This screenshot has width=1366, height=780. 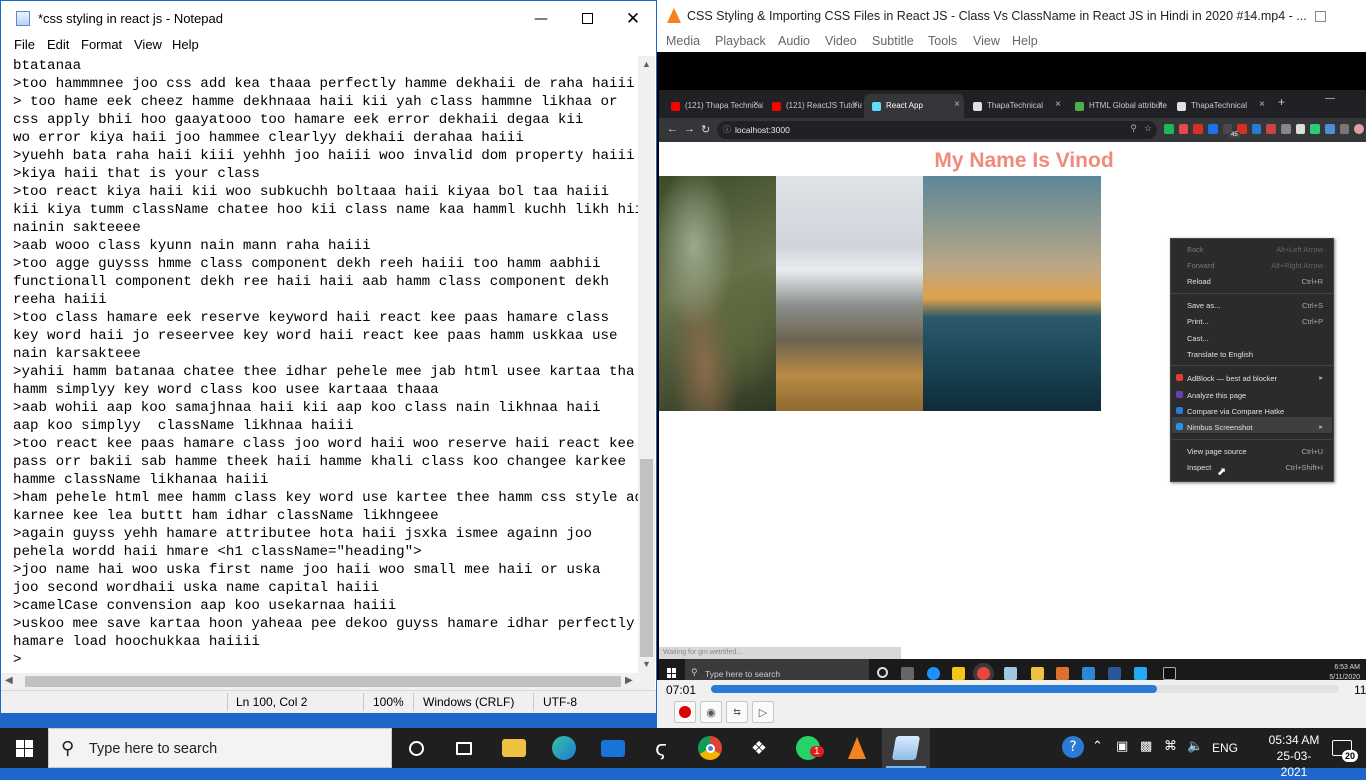 What do you see at coordinates (1251, 16) in the screenshot?
I see `vlc-minimize-button: —` at bounding box center [1251, 16].